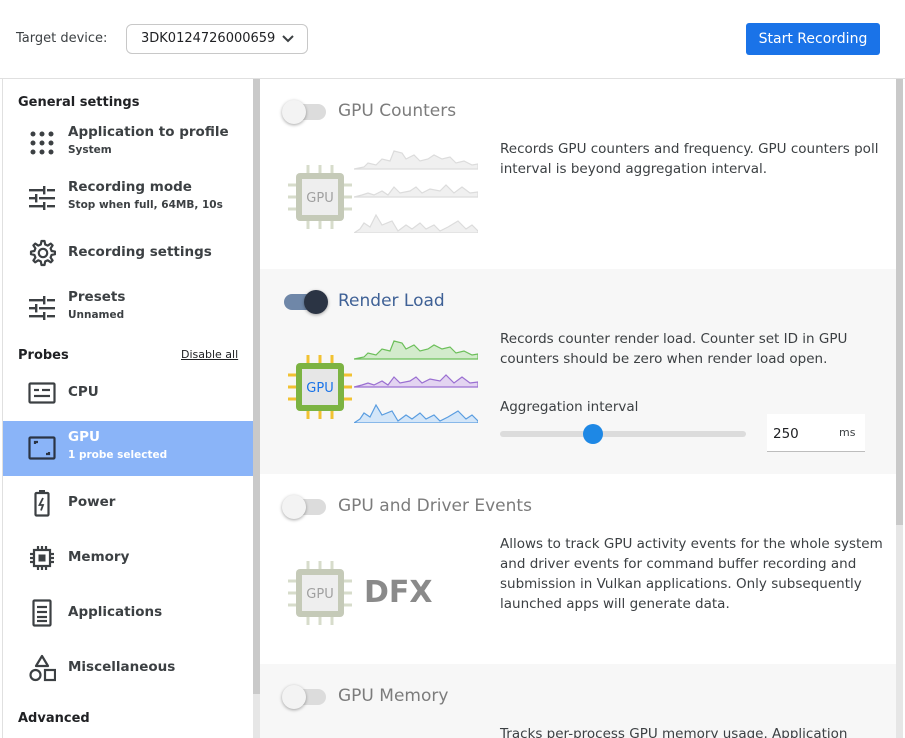 This screenshot has height=738, width=905. Describe the element at coordinates (42, 143) in the screenshot. I see `grid-dots-icon` at that location.